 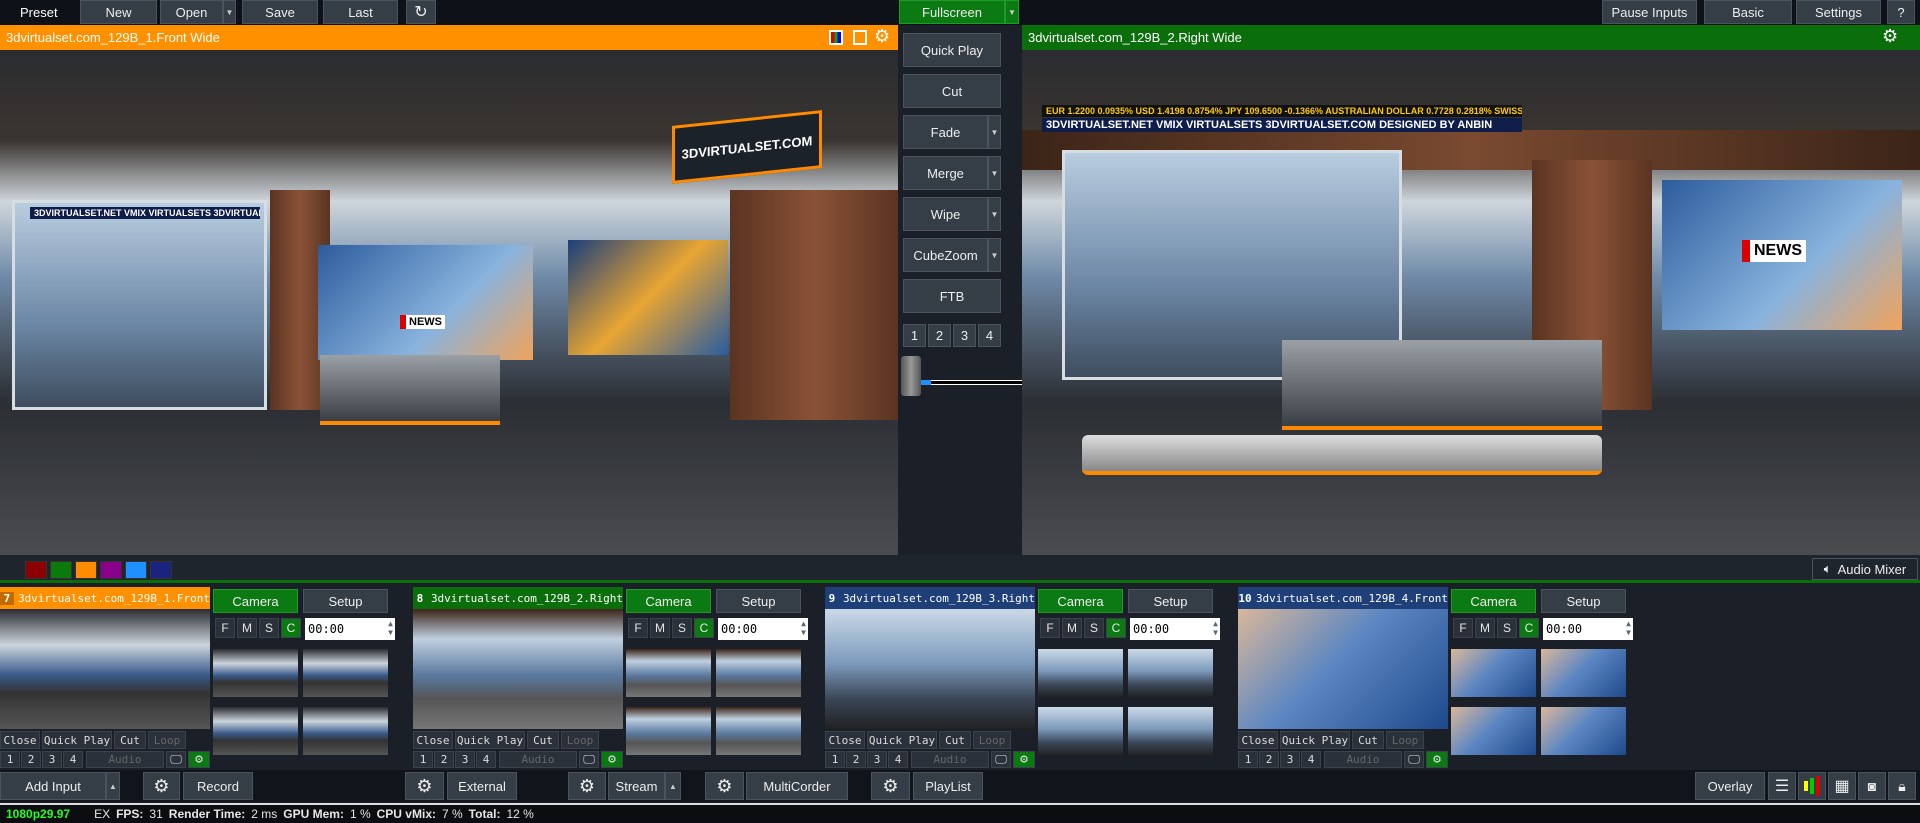 I want to click on last-button: Last, so click(x=360, y=12).